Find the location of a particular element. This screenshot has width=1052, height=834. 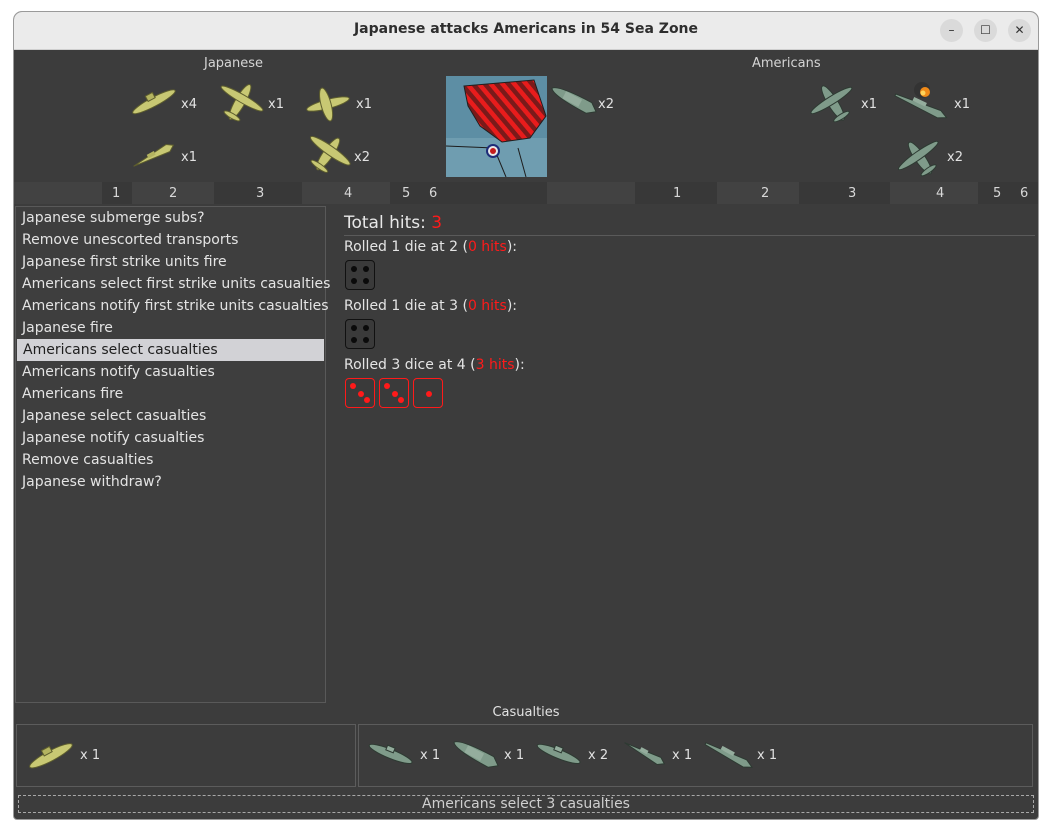

american-fighter-count: x2 is located at coordinates (955, 157).